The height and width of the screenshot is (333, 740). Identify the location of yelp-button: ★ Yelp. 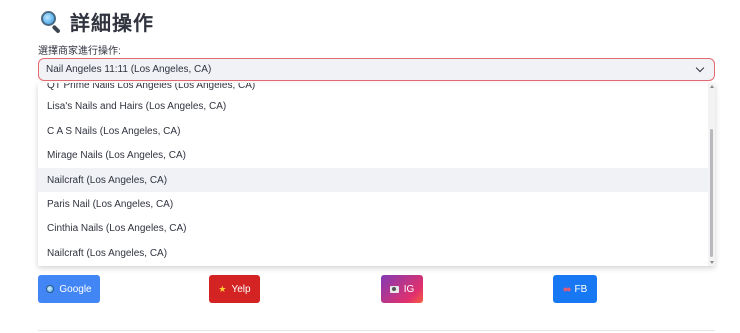
(234, 289).